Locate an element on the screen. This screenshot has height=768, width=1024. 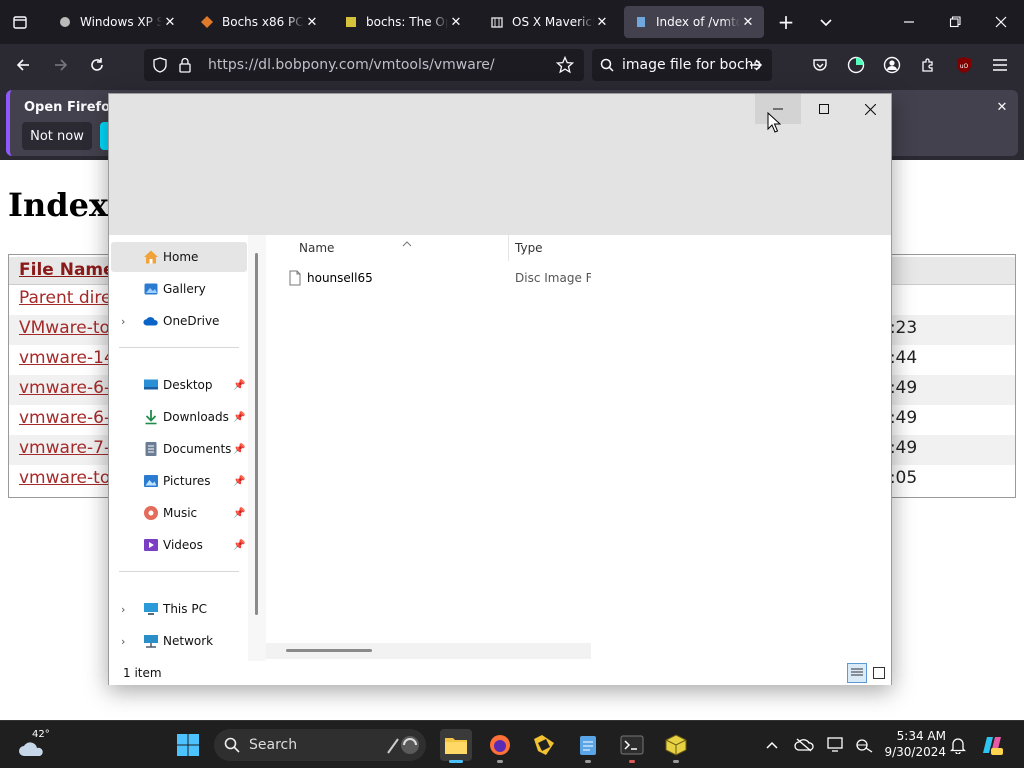
search-bar: image file for bochs is located at coordinates (682, 65).